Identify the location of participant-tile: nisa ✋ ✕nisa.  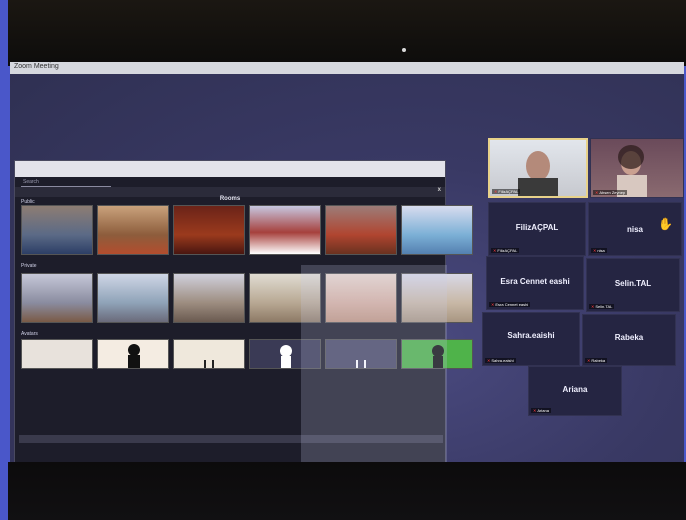
(635, 229).